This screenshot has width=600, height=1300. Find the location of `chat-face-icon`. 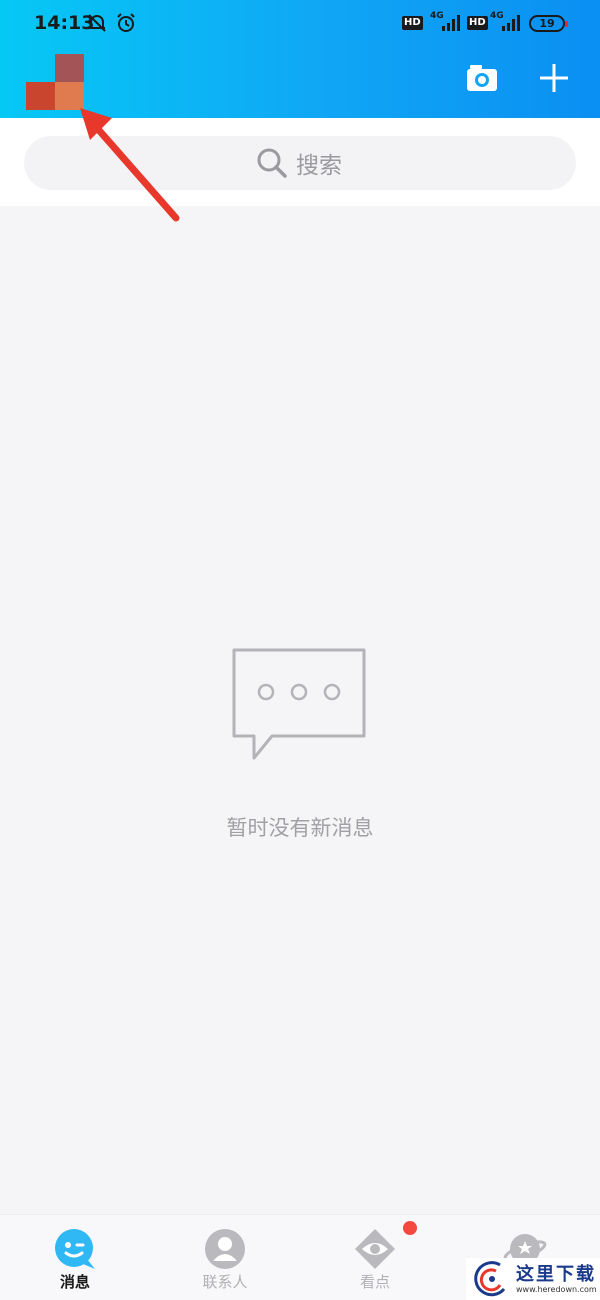

chat-face-icon is located at coordinates (75, 1249).